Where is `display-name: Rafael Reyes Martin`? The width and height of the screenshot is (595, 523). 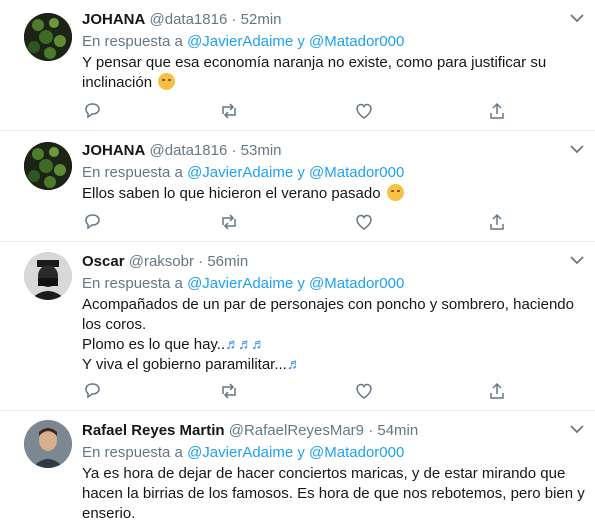 display-name: Rafael Reyes Martin is located at coordinates (153, 430).